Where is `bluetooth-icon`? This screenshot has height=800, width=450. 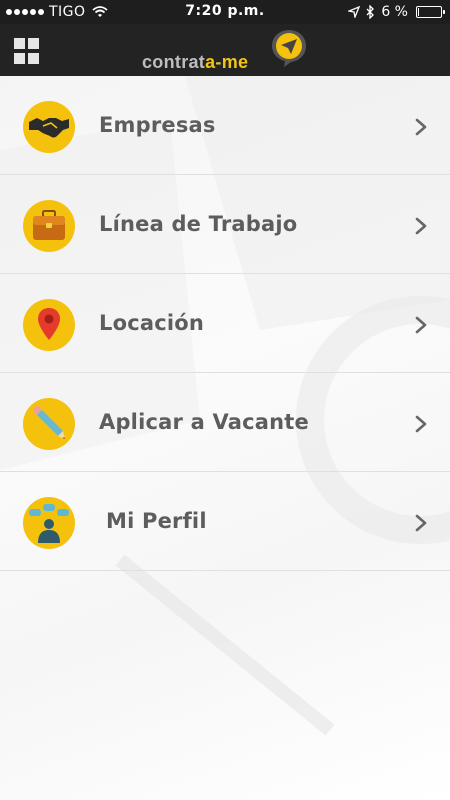
bluetooth-icon is located at coordinates (370, 12).